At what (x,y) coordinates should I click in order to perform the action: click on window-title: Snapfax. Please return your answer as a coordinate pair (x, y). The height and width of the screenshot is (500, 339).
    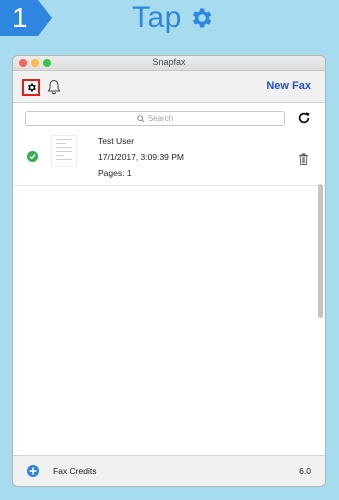
    Looking at the image, I should click on (169, 62).